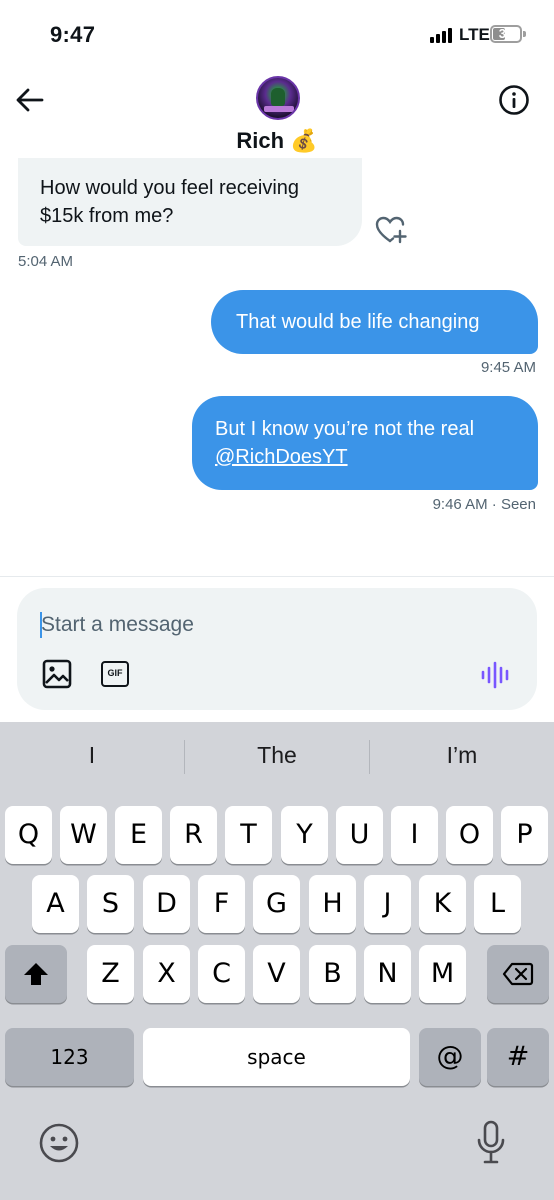 The width and height of the screenshot is (554, 1200). Describe the element at coordinates (518, 1057) in the screenshot. I see `hash-key: #` at that location.